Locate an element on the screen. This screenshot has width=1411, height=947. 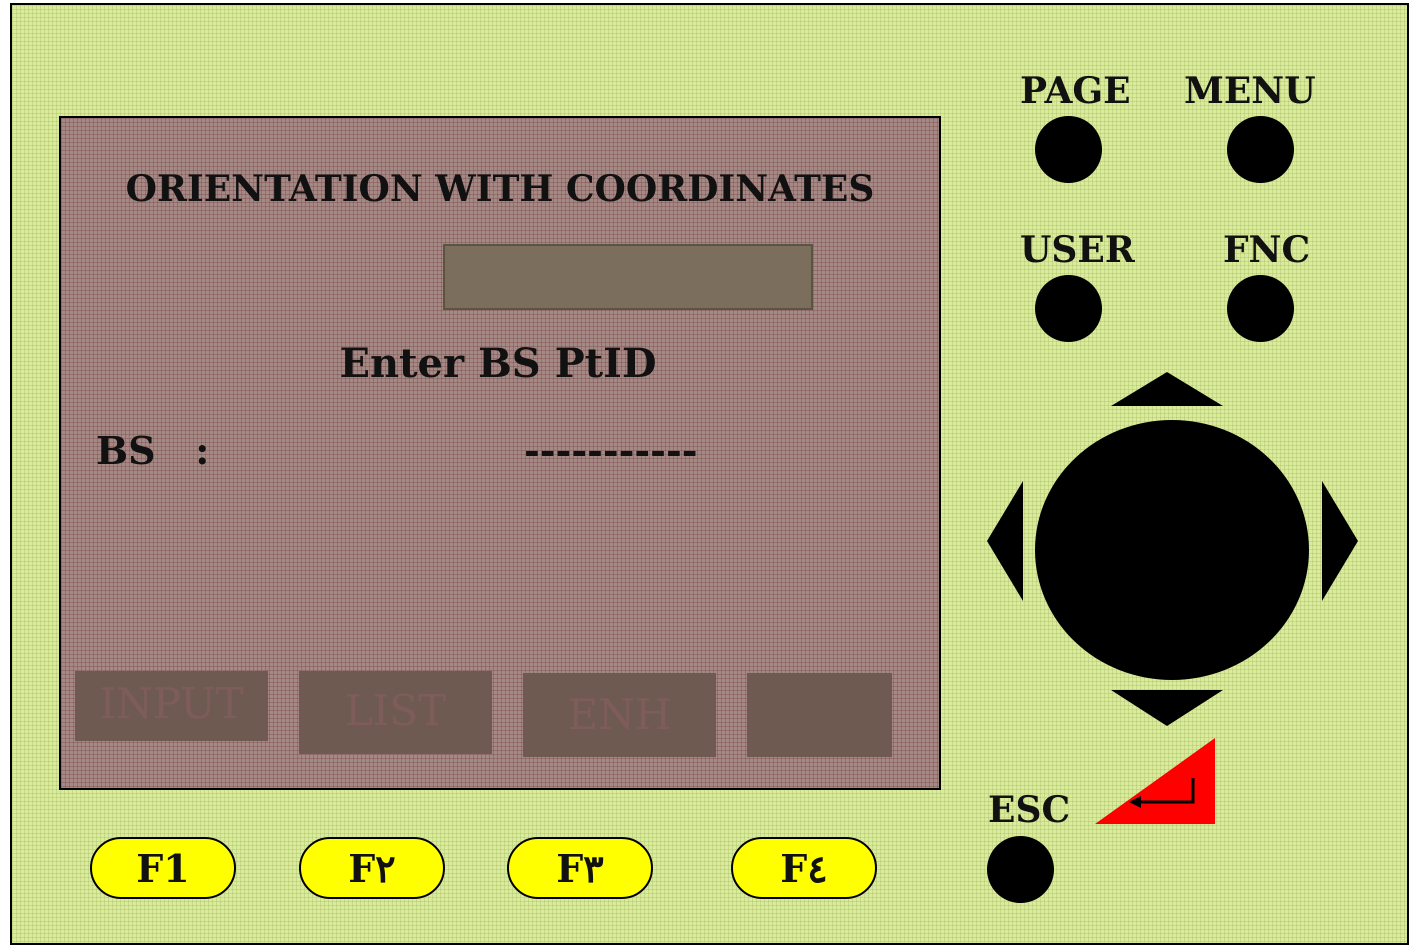
user-button-label: USER is located at coordinates (1077, 250).